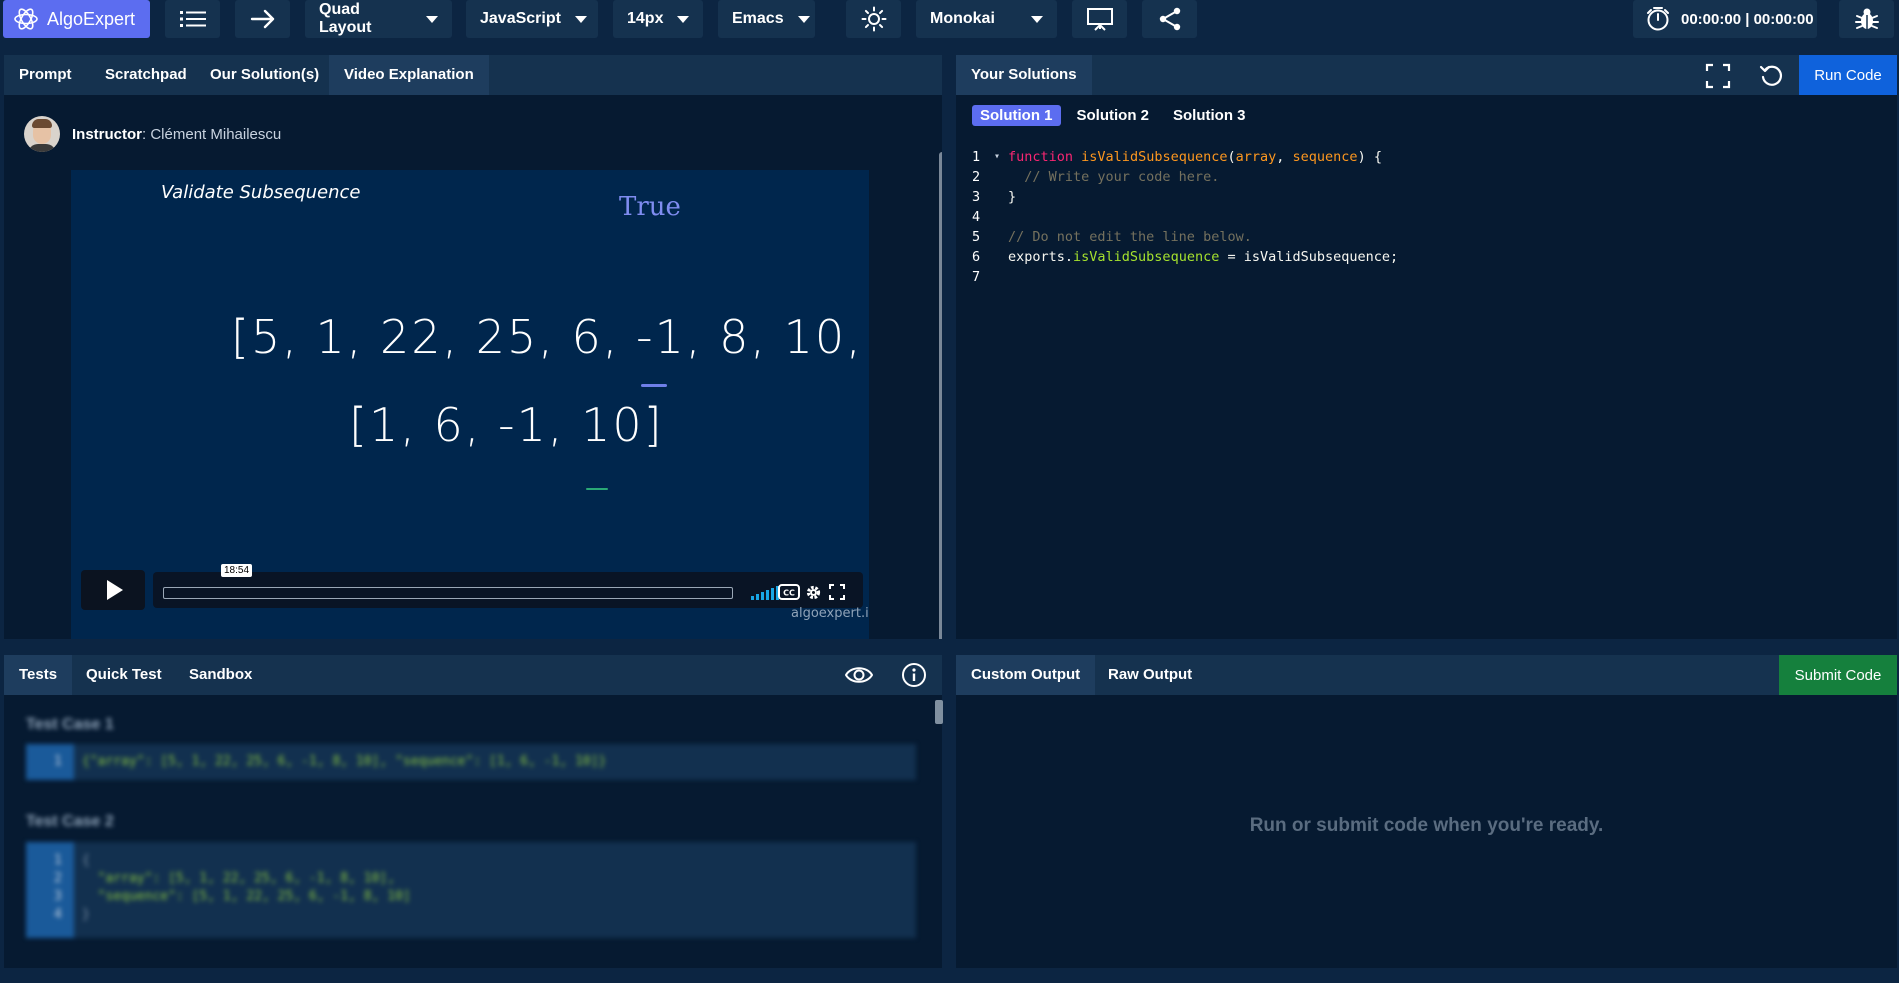 The image size is (1899, 983). I want to click on test-case-title: Test Case 2, so click(70, 822).